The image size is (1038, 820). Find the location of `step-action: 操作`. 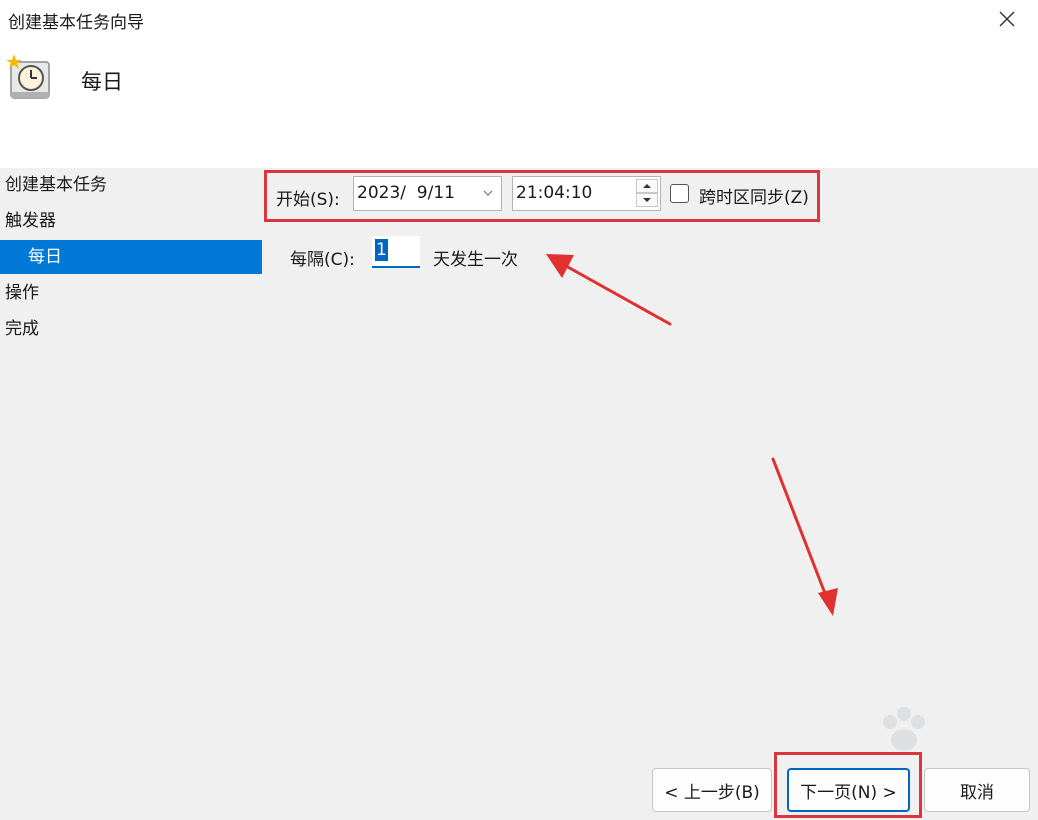

step-action: 操作 is located at coordinates (131, 293).